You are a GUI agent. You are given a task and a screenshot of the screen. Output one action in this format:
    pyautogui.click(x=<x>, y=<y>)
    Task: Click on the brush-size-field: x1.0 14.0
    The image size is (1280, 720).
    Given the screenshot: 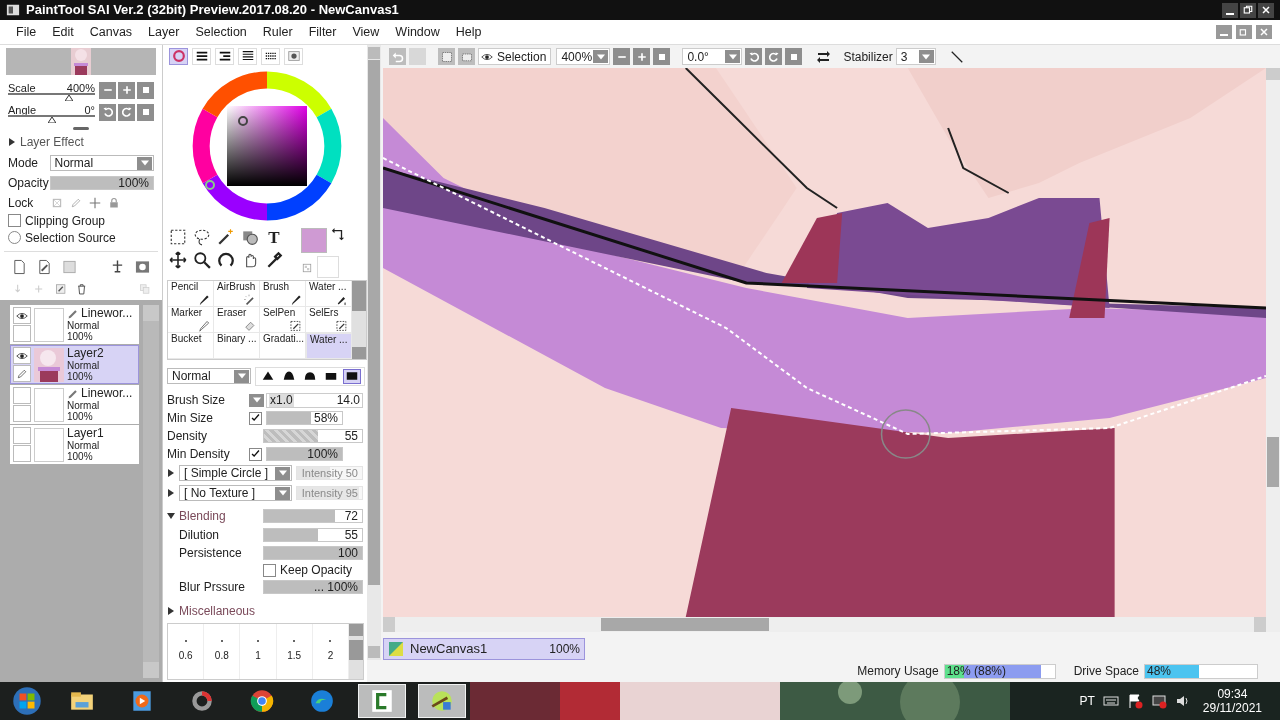 What is the action you would take?
    pyautogui.click(x=314, y=400)
    